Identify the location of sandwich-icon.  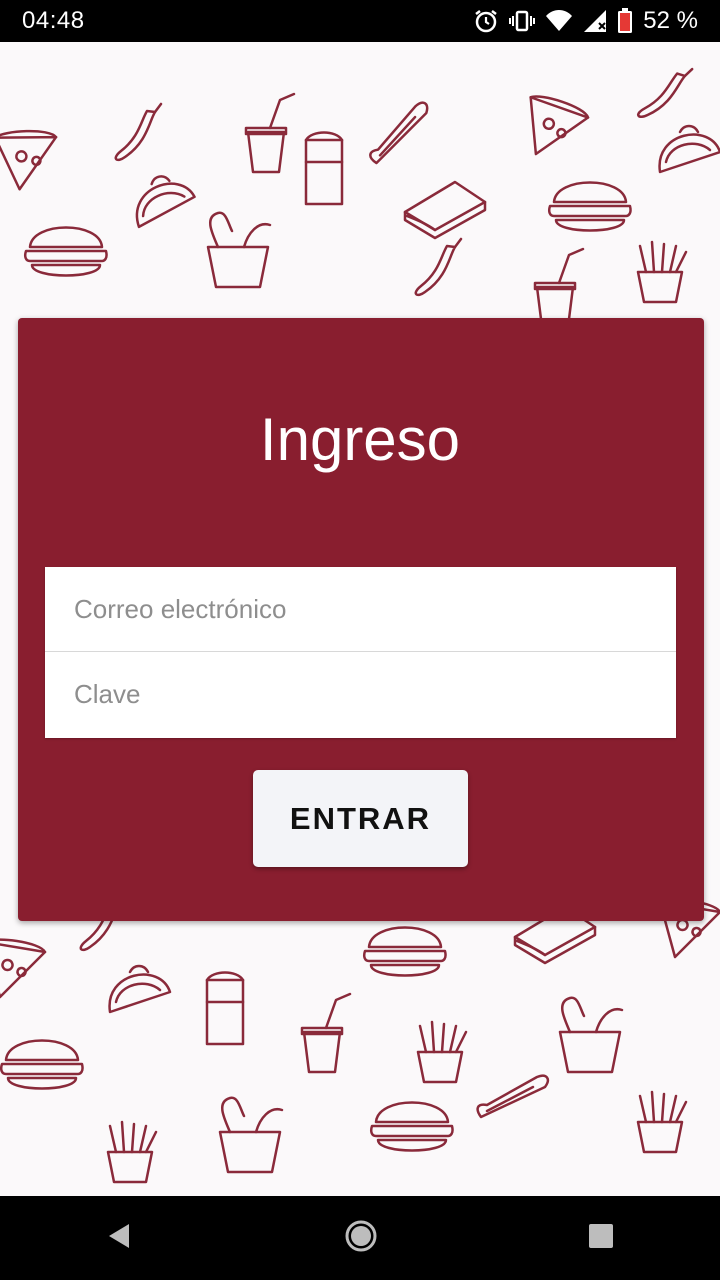
(445, 210).